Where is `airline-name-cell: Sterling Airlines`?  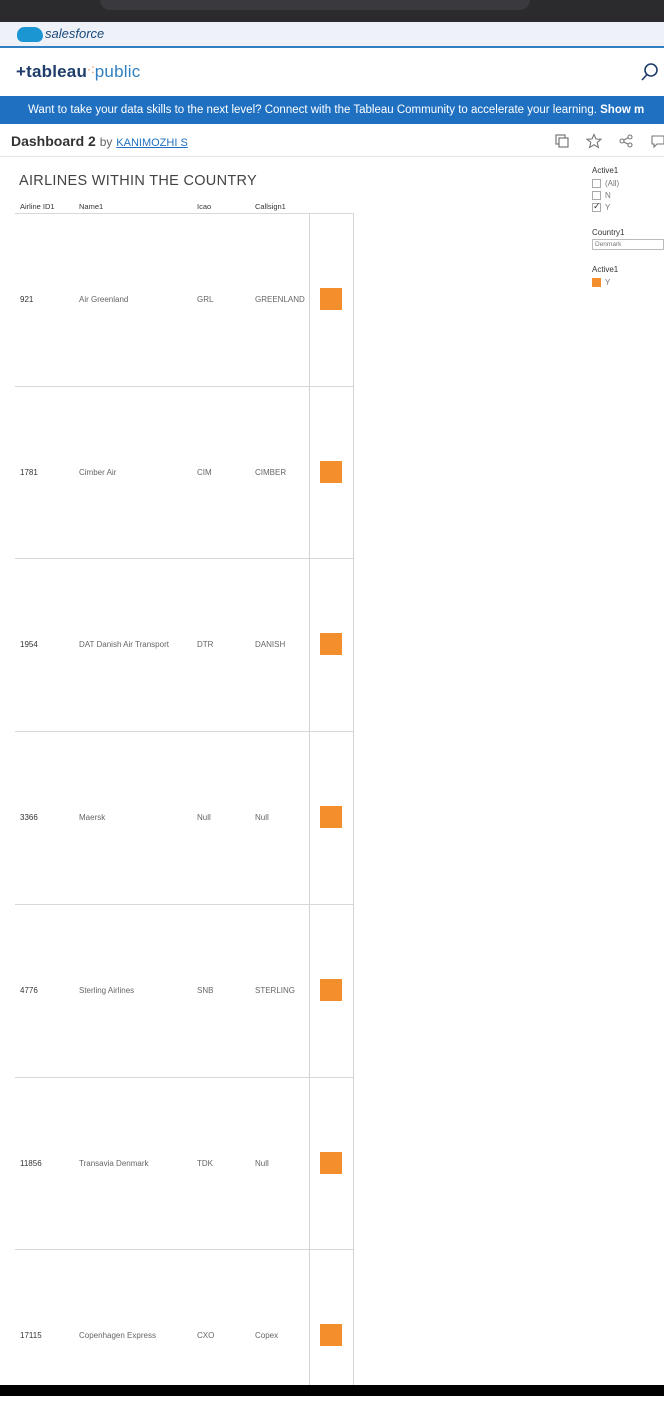
airline-name-cell: Sterling Airlines is located at coordinates (107, 990).